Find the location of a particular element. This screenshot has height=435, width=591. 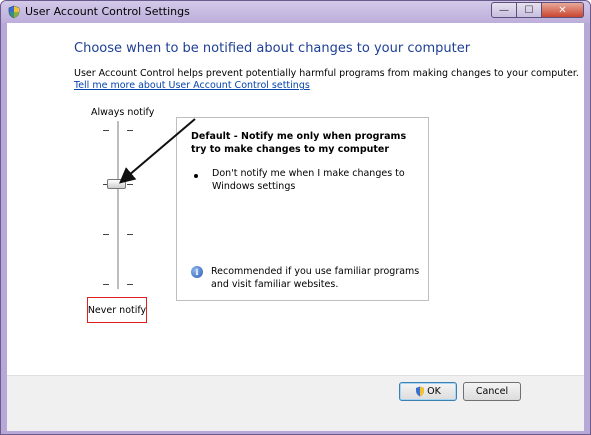

window-title: User Account Control Settings is located at coordinates (107, 11).